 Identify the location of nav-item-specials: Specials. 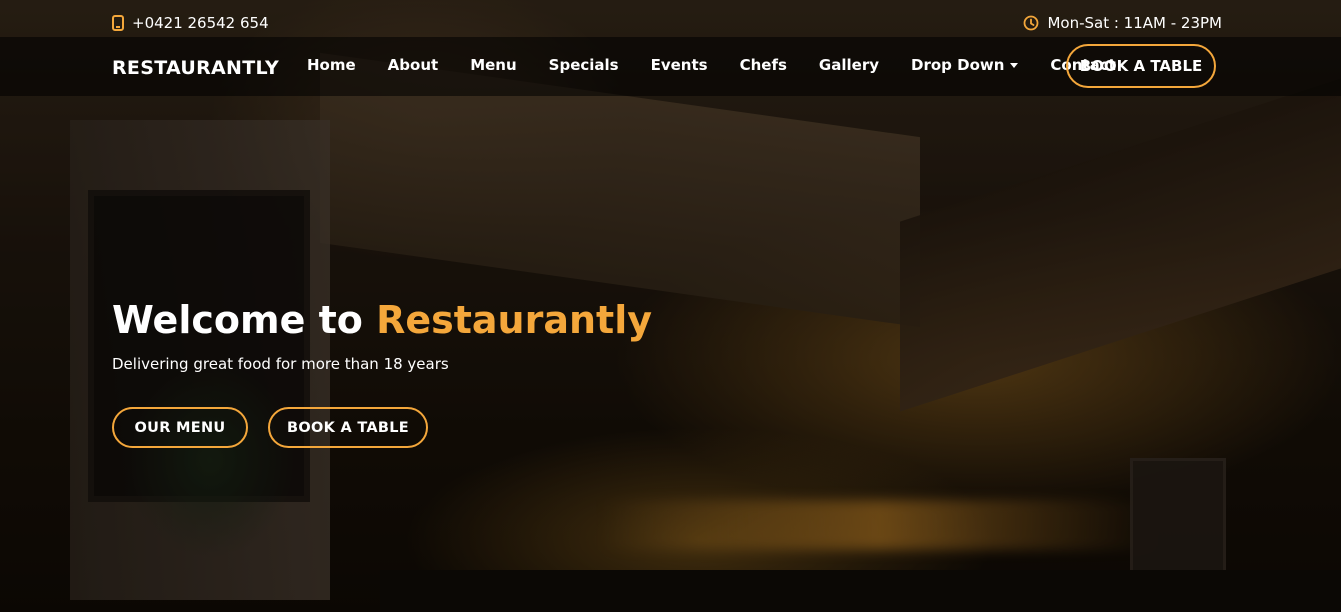
(584, 65).